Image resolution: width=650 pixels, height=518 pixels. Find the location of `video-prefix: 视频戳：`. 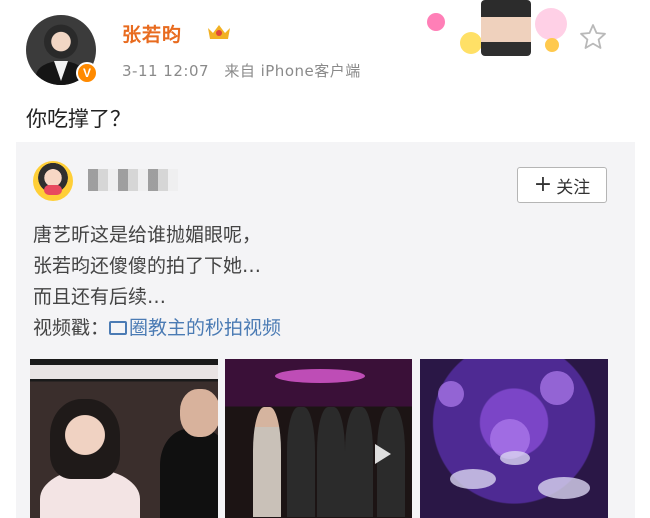

video-prefix: 视频戳： is located at coordinates (71, 328).